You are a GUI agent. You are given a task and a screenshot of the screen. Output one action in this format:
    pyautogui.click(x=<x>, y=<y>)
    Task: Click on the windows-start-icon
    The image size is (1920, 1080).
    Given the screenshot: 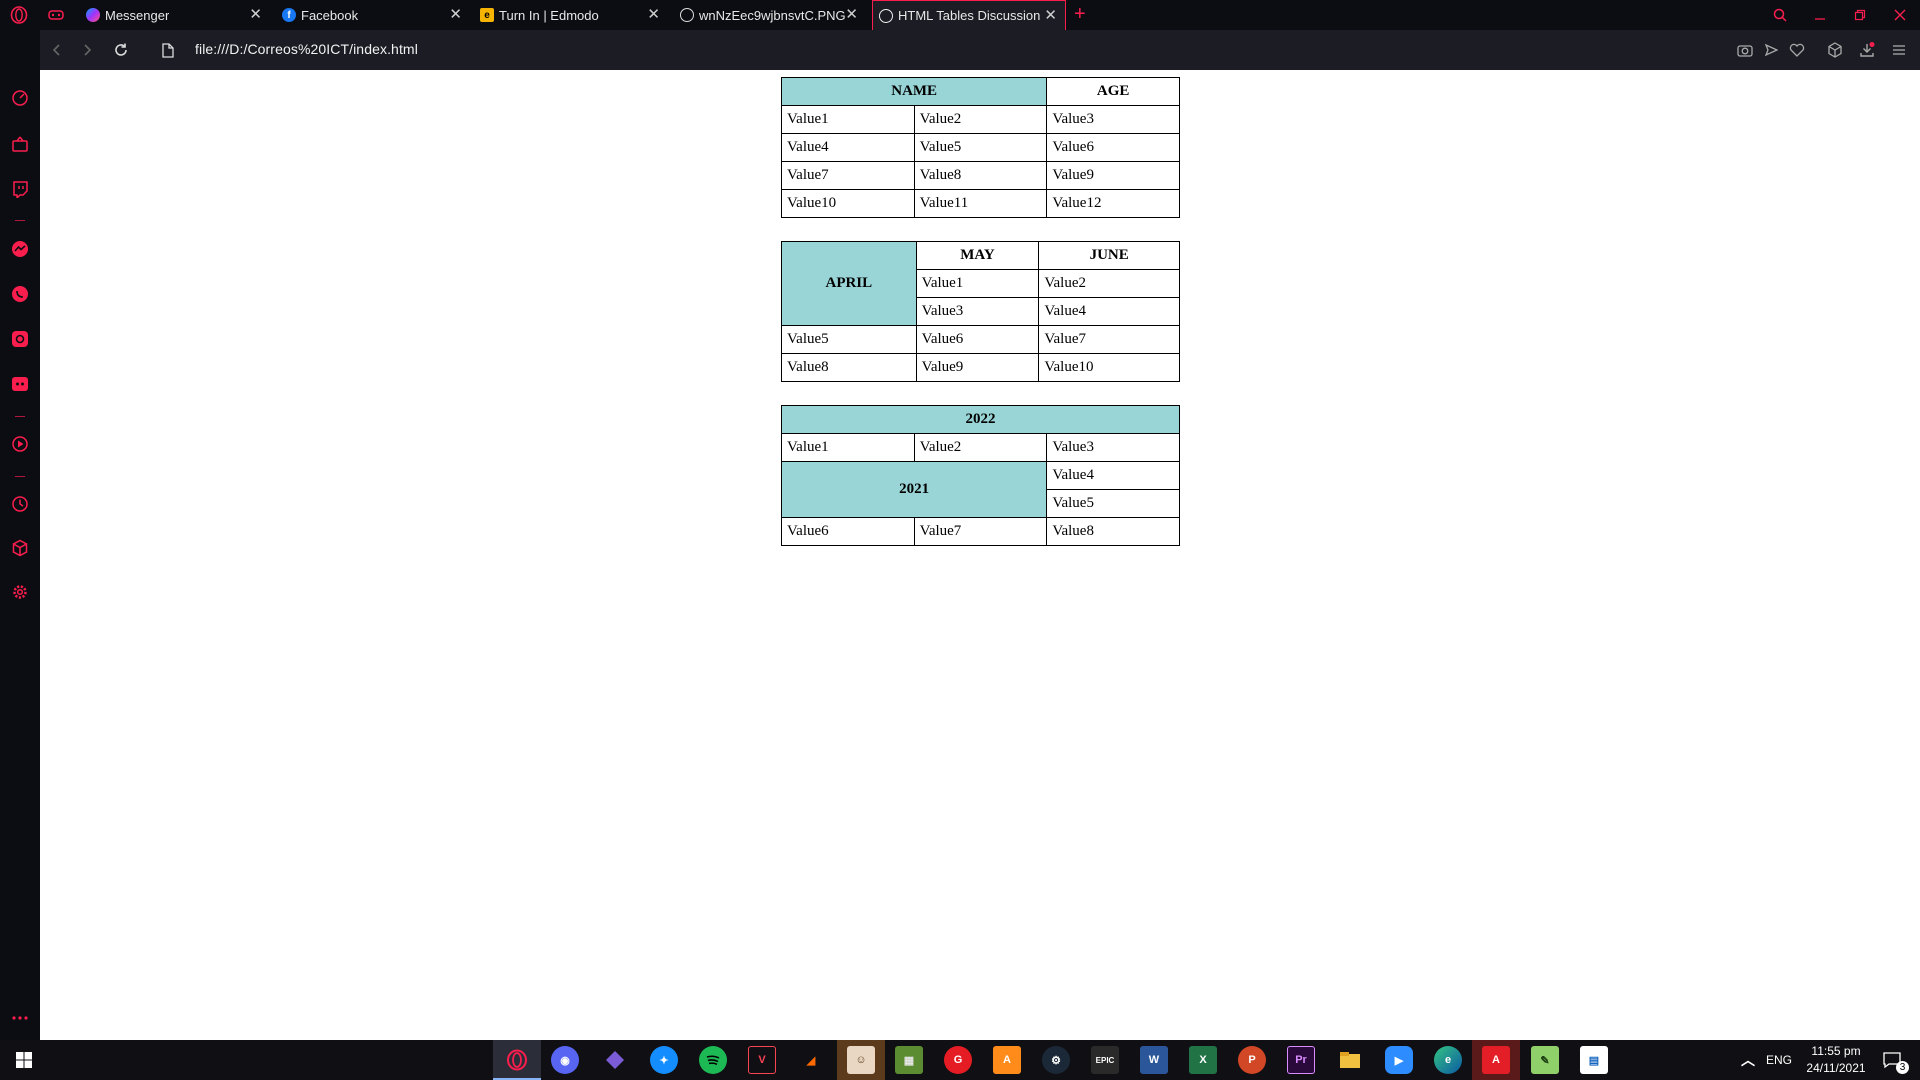 What is the action you would take?
    pyautogui.click(x=24, y=1060)
    